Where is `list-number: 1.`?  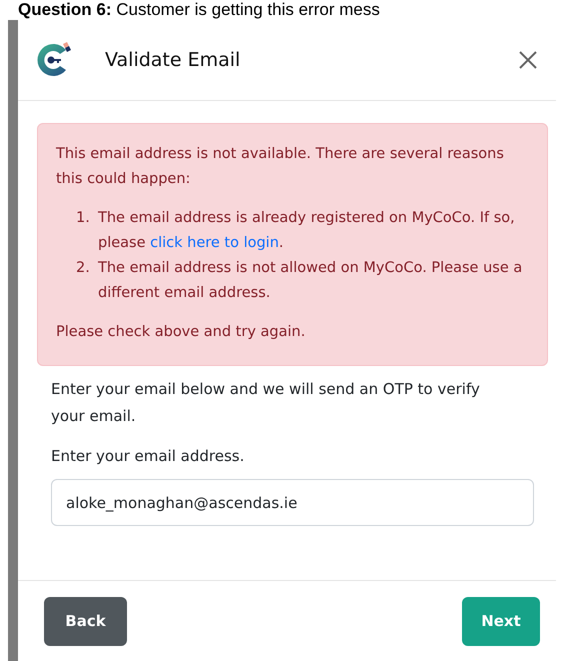 list-number: 1. is located at coordinates (83, 218).